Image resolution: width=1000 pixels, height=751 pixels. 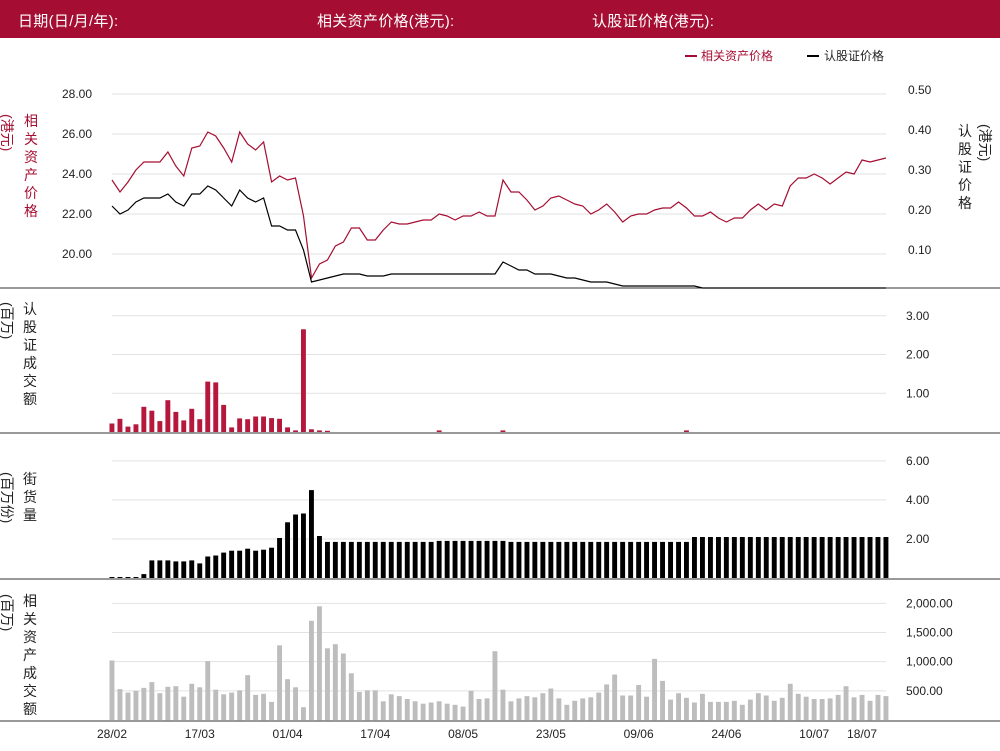 I want to click on date-label: 日期(日/月/年):, so click(x=68, y=21).